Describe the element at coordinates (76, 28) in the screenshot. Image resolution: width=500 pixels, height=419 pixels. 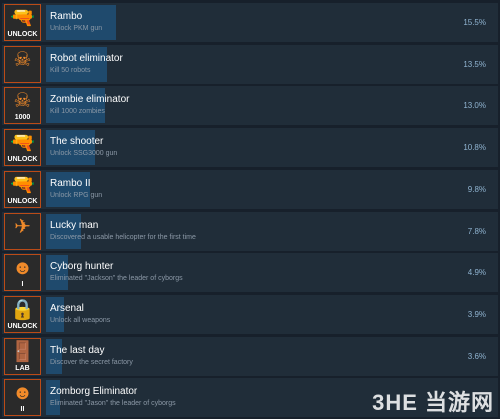
I see `achievement-description: Unlock PKM gun` at that location.